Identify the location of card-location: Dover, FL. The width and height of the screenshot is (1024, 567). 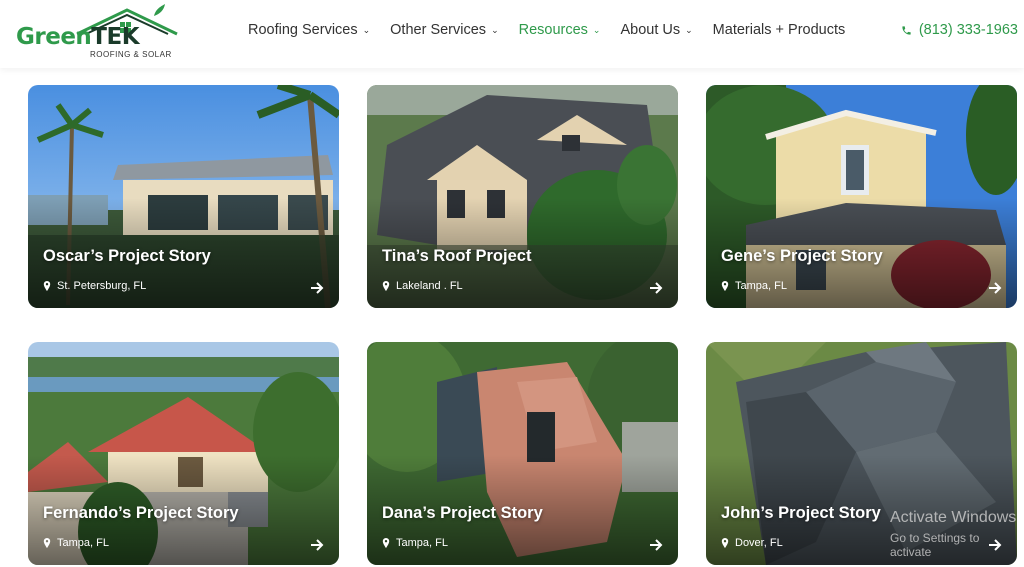
(752, 543).